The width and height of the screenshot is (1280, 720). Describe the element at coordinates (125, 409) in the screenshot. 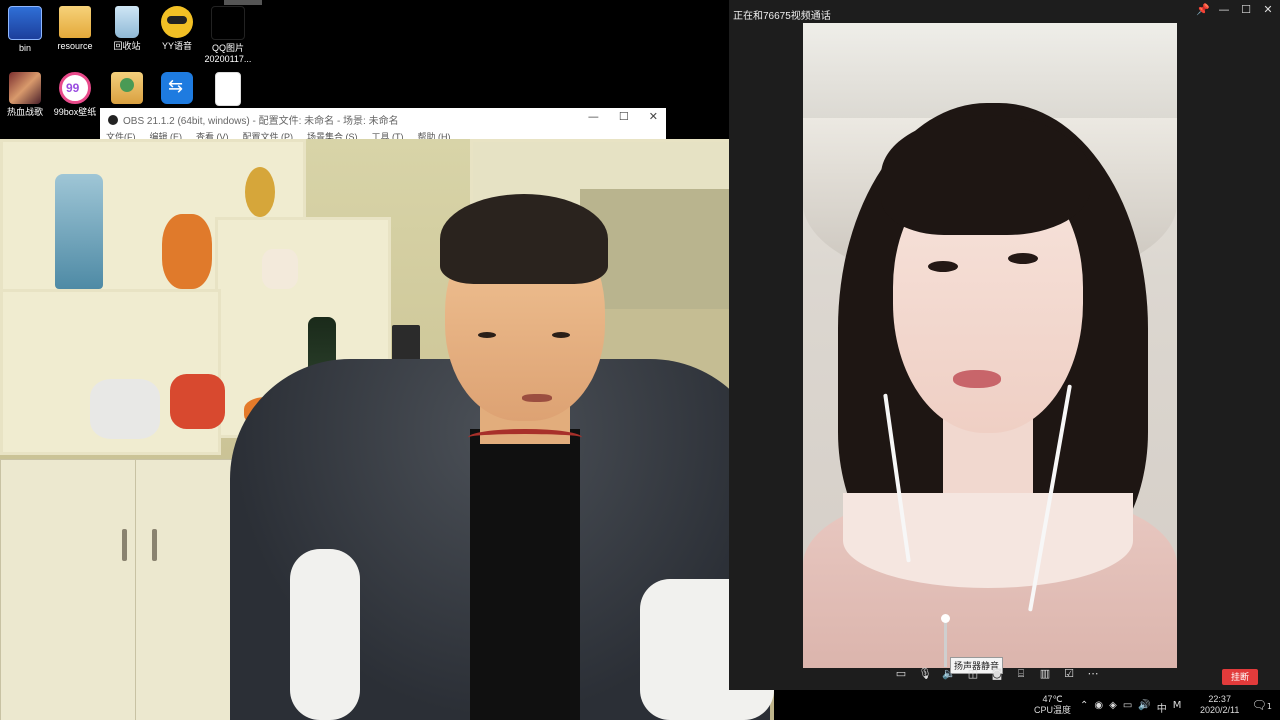

I see `plastic-bag` at that location.